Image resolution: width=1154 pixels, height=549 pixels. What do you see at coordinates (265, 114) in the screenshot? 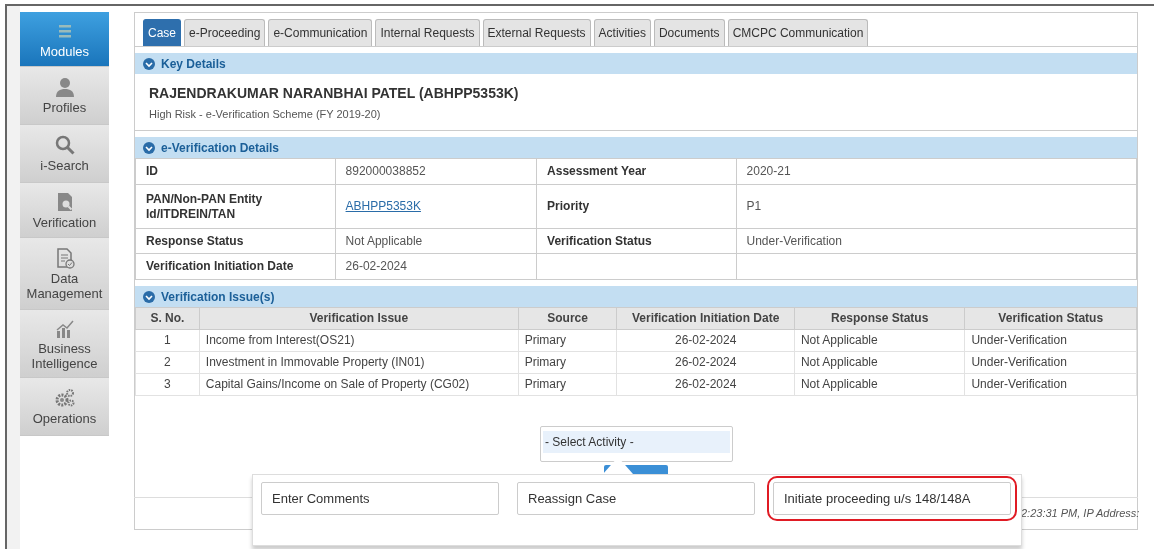
I see `case-subtitle: High Risk - e-Verification Scheme (FY 2019-20)` at bounding box center [265, 114].